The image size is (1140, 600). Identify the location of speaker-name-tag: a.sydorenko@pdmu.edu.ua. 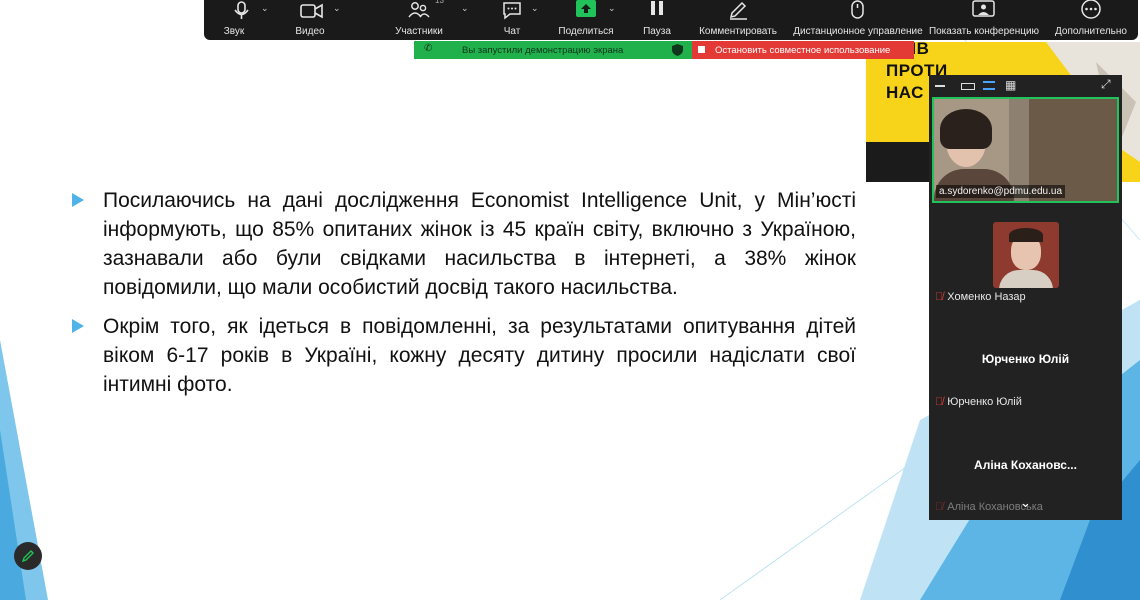
(1001, 191).